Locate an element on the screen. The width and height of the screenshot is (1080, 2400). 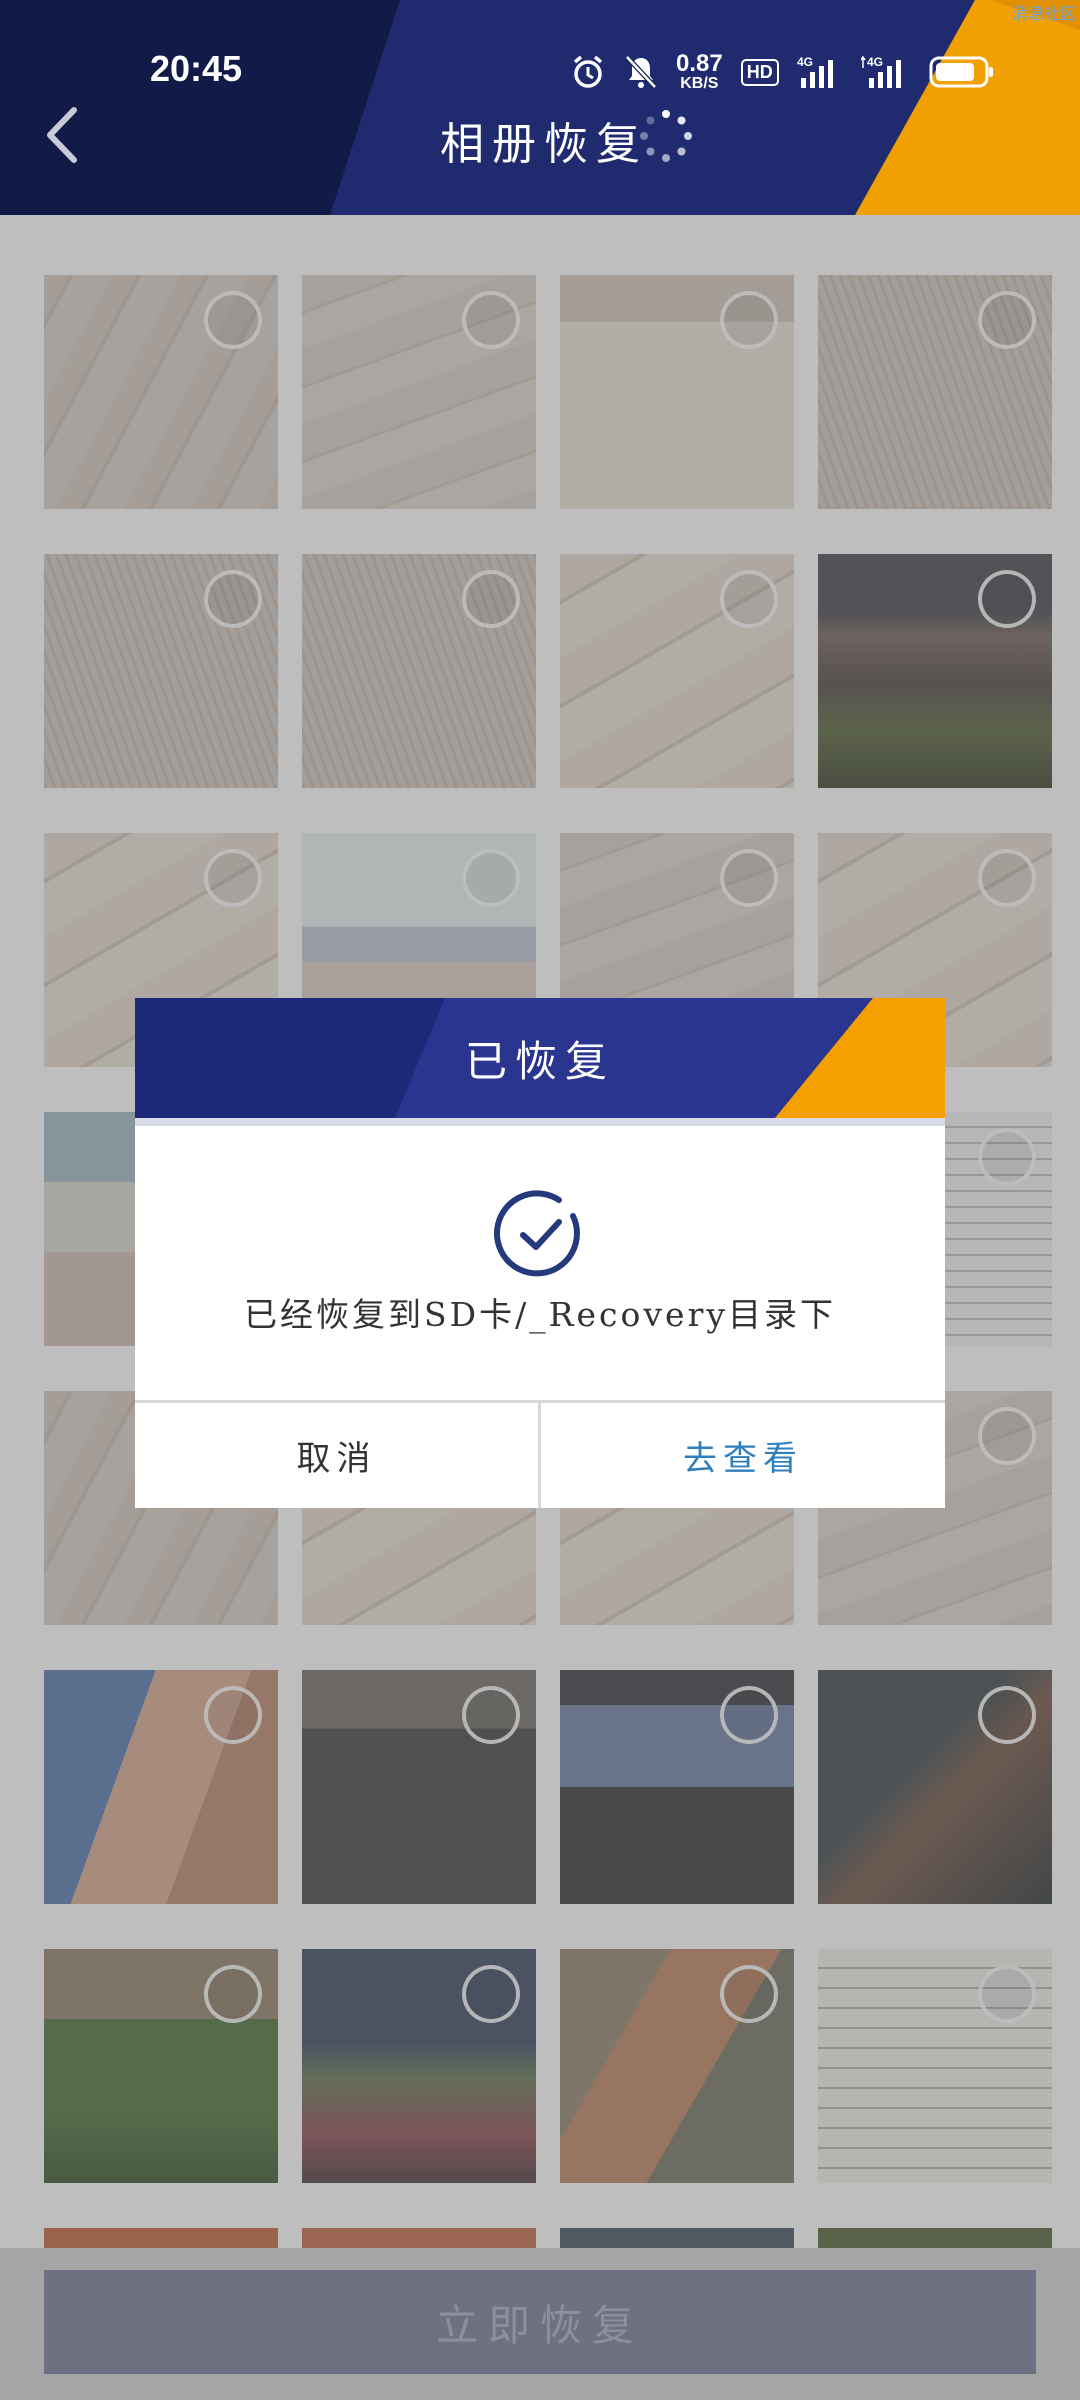
dialog-header-divider is located at coordinates (540, 1122).